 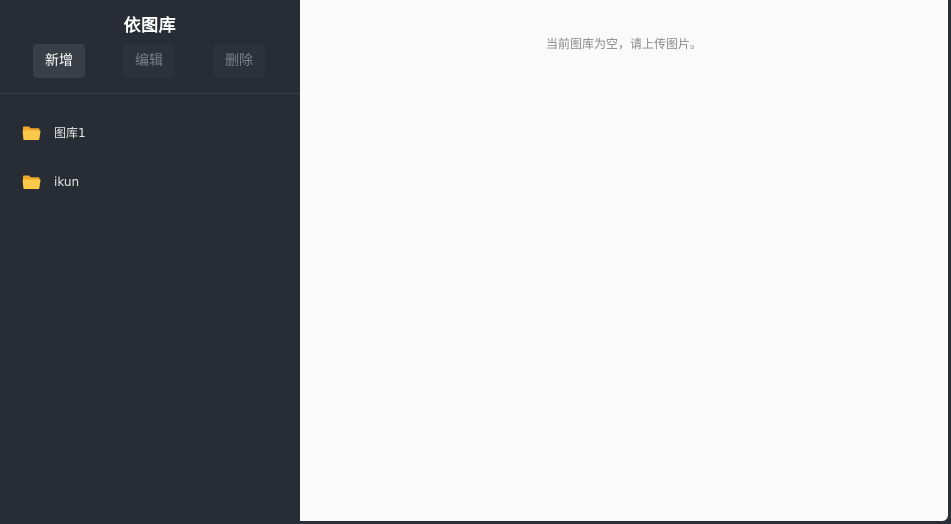 I want to click on empty-state-message: 当前图库为空，请上传图片。, so click(x=623, y=44).